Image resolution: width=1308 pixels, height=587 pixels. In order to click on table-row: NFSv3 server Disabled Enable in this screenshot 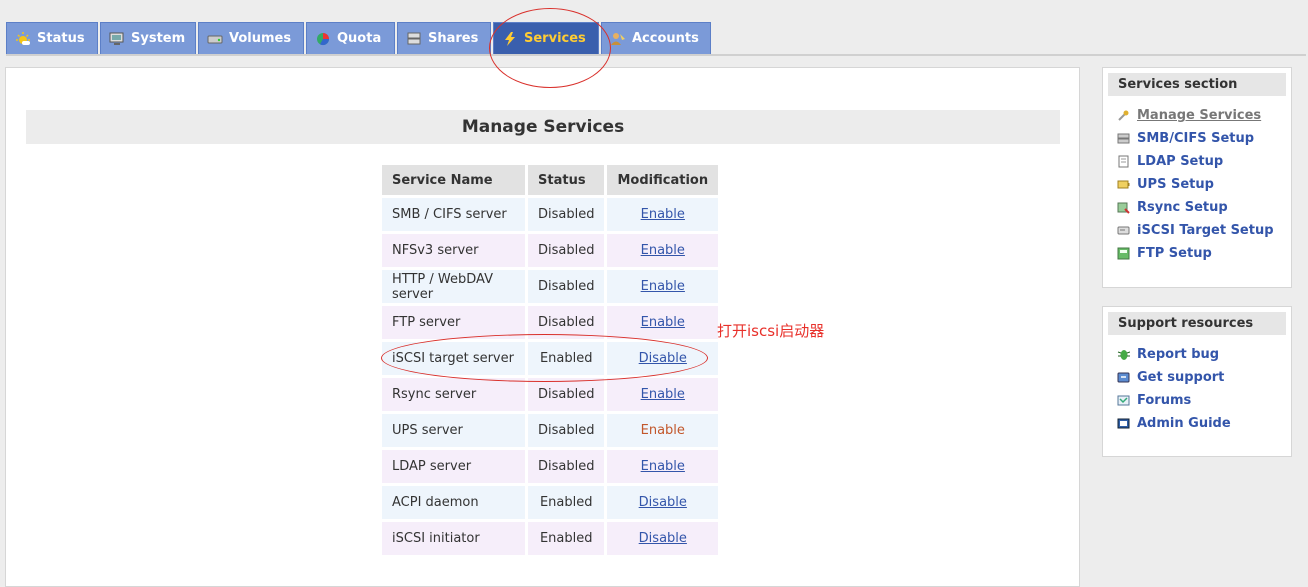, I will do `click(550, 250)`.